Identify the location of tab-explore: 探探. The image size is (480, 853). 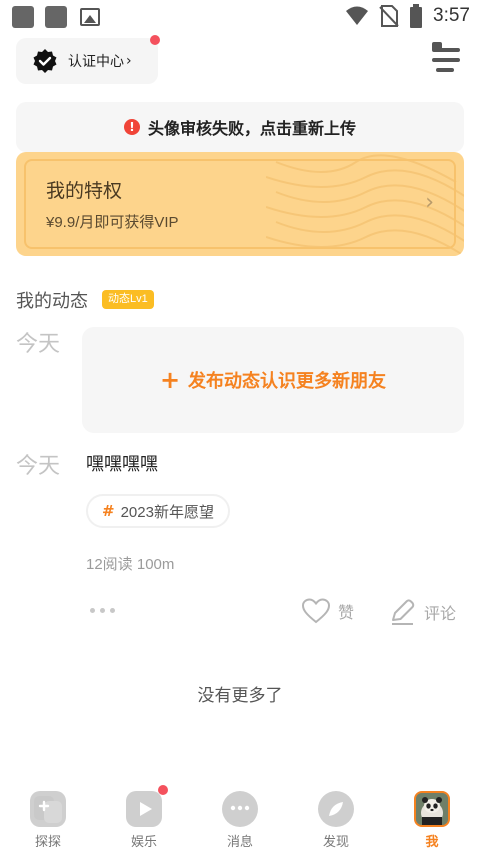
(48, 818).